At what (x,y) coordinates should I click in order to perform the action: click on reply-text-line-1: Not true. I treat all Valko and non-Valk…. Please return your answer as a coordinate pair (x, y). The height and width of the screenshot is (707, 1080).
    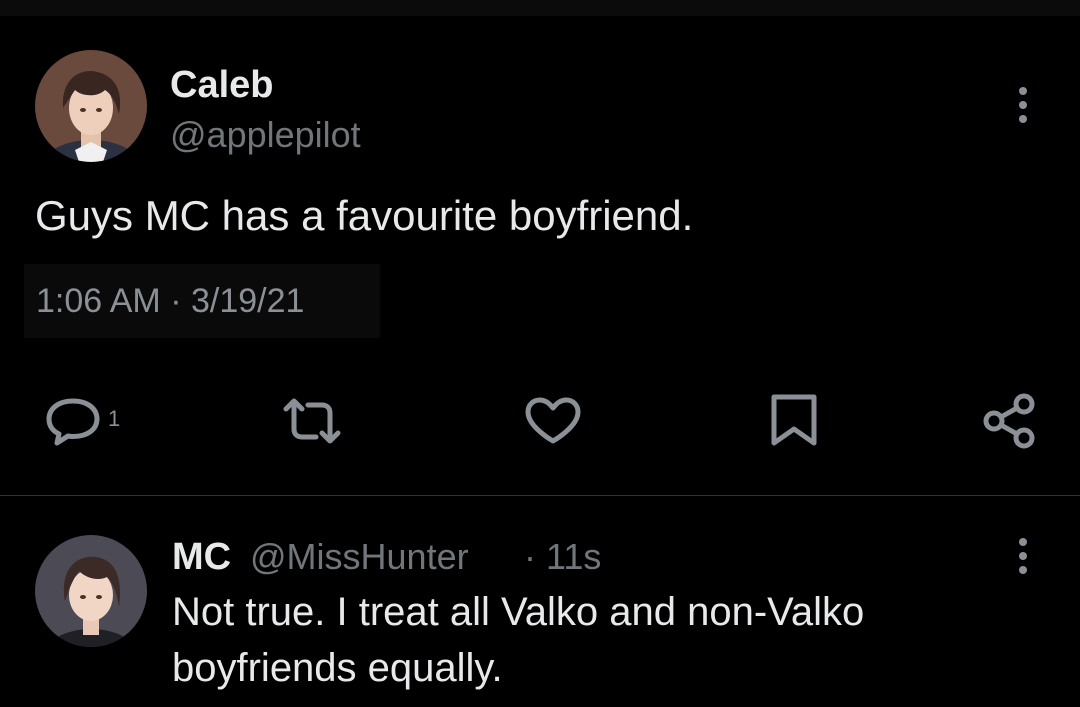
    Looking at the image, I should click on (518, 612).